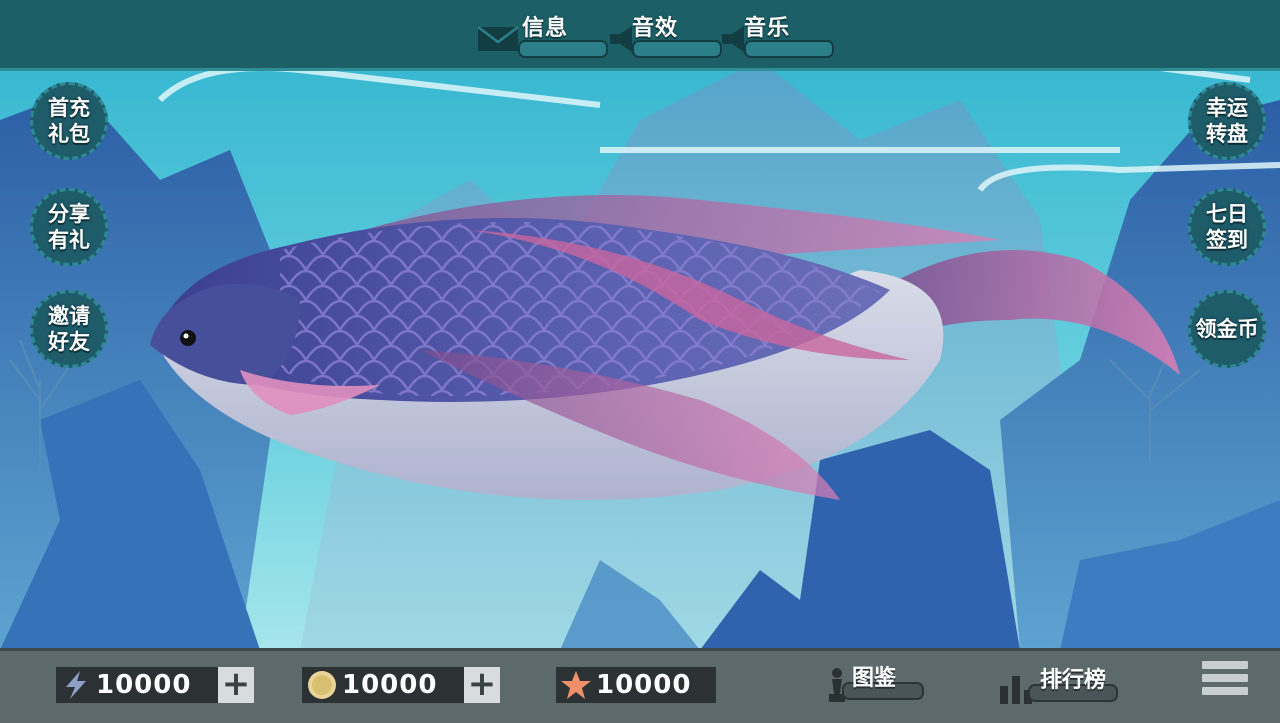 This screenshot has height=723, width=1280. What do you see at coordinates (545, 28) in the screenshot?
I see `message-label: 信息` at bounding box center [545, 28].